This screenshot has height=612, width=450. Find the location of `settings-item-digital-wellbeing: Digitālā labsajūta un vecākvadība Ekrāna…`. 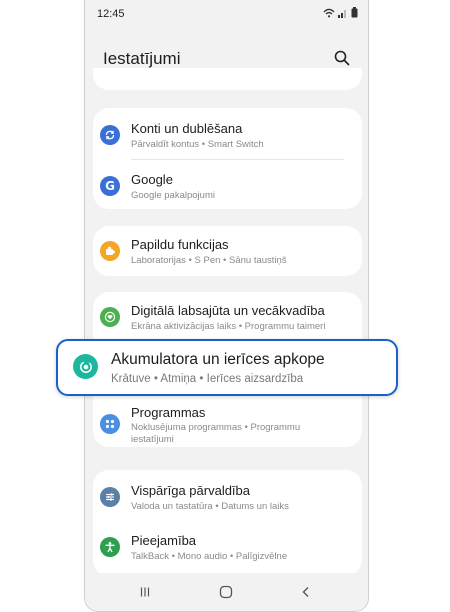

settings-item-digital-wellbeing: Digitālā labsajūta un vecākvadība Ekrāna… is located at coordinates (227, 317).